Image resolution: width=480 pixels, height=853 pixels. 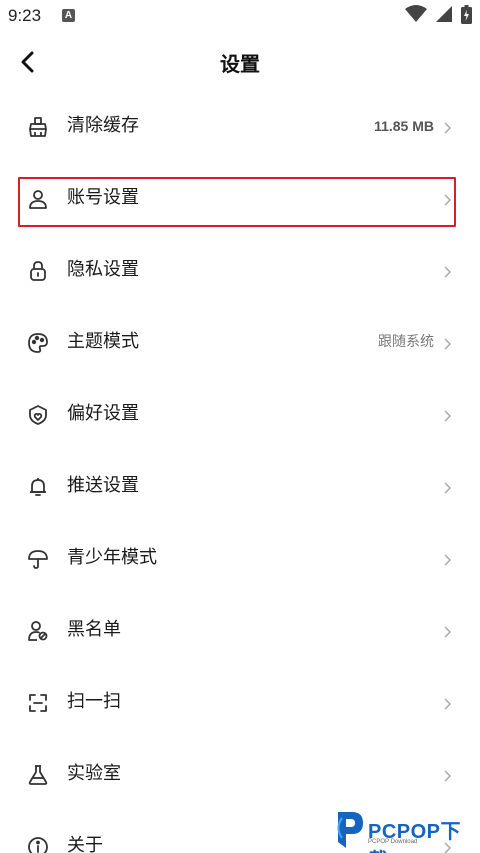 I want to click on setting-label: 关于, so click(x=85, y=844).